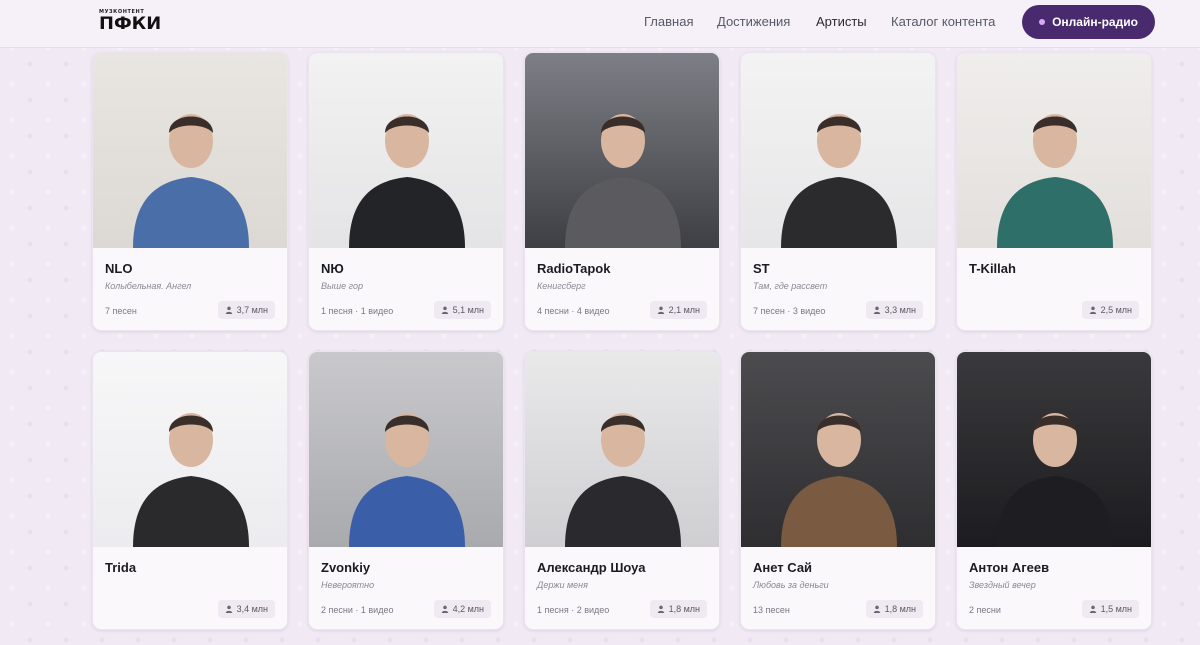  I want to click on artist-card: Анет Сай Любовь за деньги 13 песен 1,8 млн, so click(838, 490).